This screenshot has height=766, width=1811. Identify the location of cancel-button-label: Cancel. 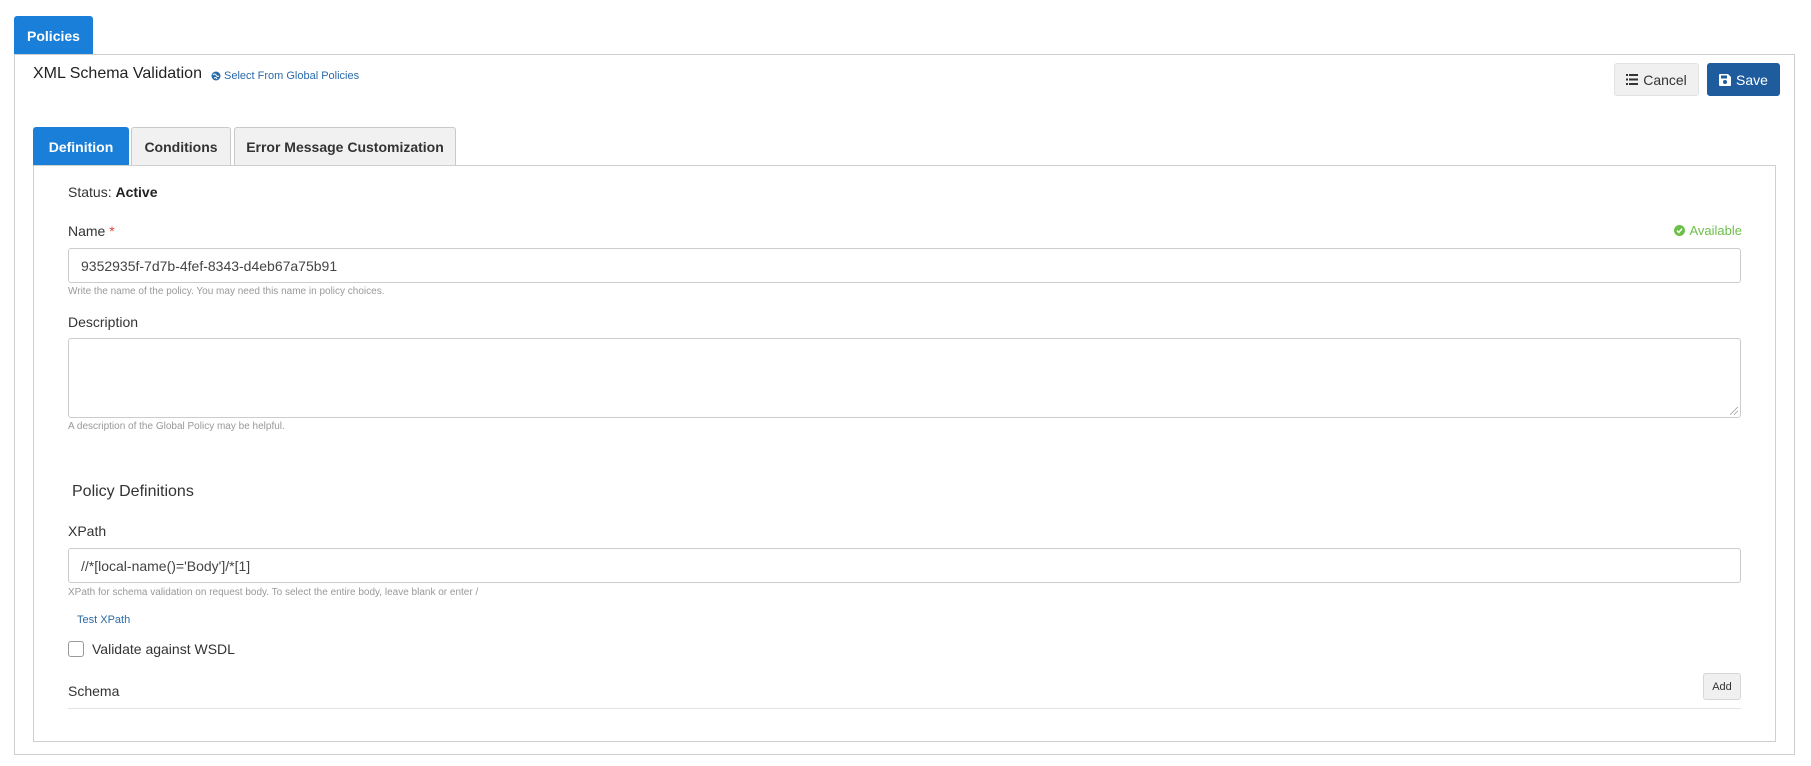
(1665, 79).